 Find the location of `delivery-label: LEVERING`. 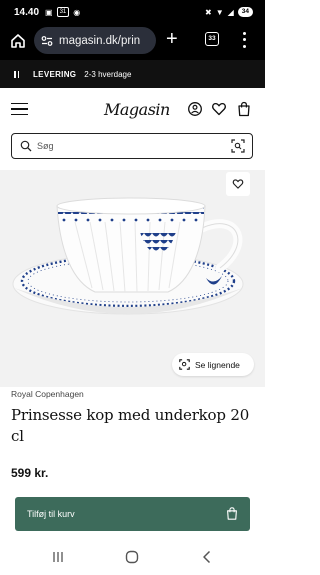

delivery-label: LEVERING is located at coordinates (55, 74).